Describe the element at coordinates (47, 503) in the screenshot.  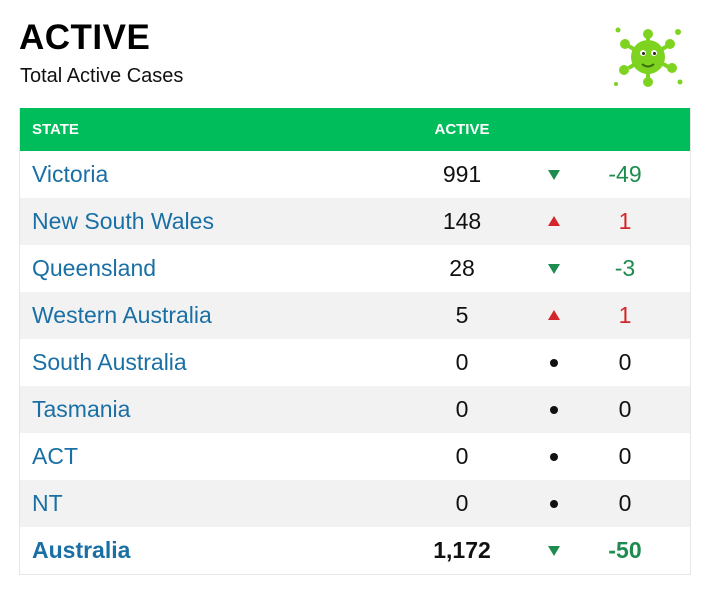
I see `state-link: NT` at that location.